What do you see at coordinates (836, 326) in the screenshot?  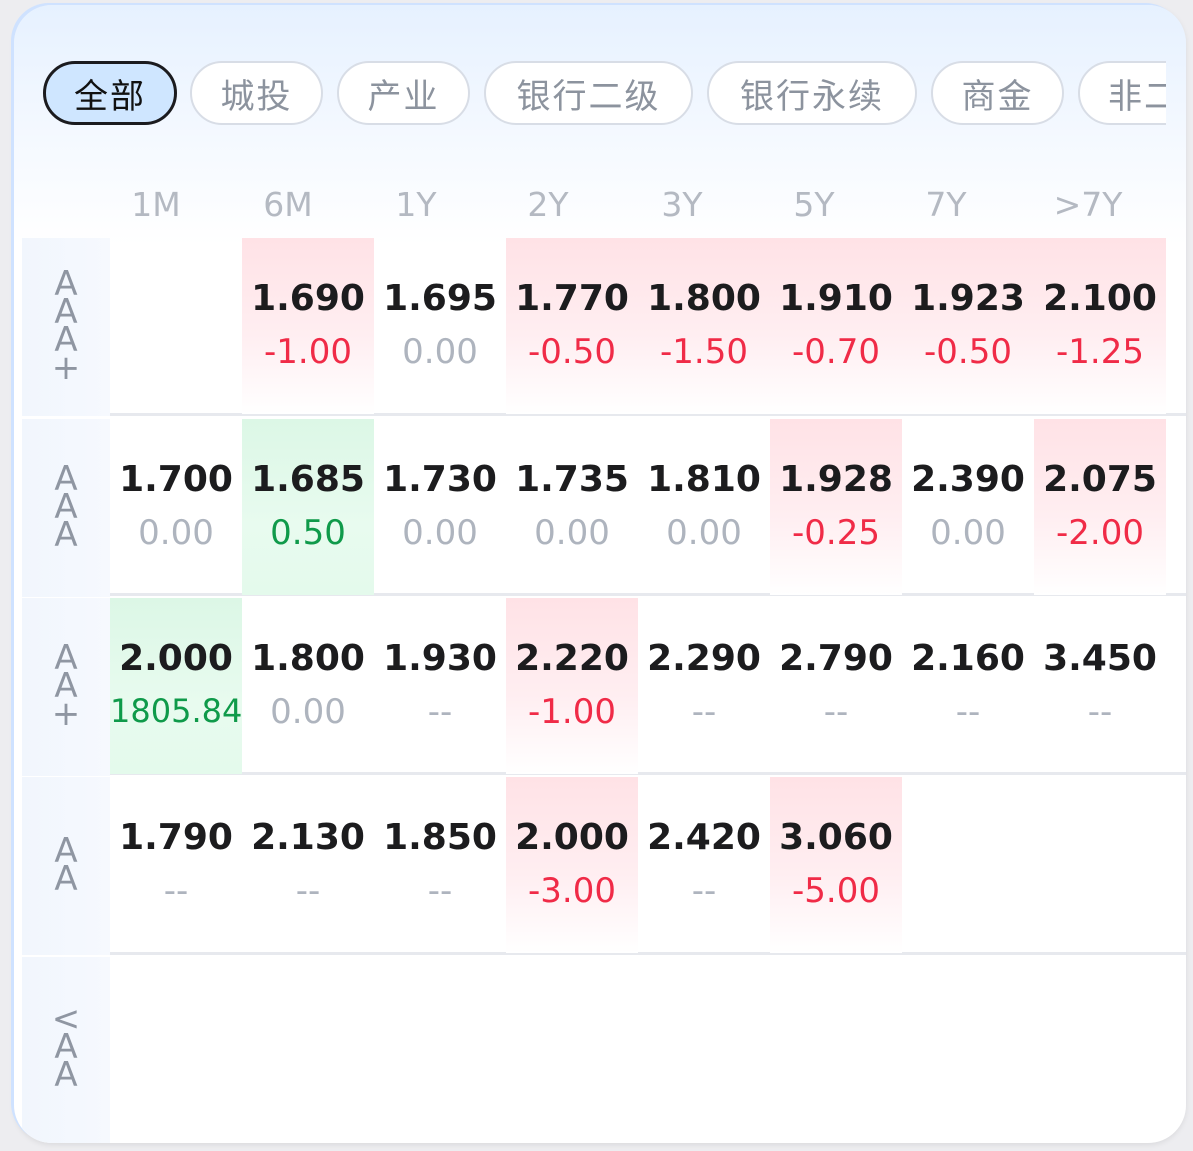 I see `yield-cell-aaa-plus-5y: 1.910 -0.70` at bounding box center [836, 326].